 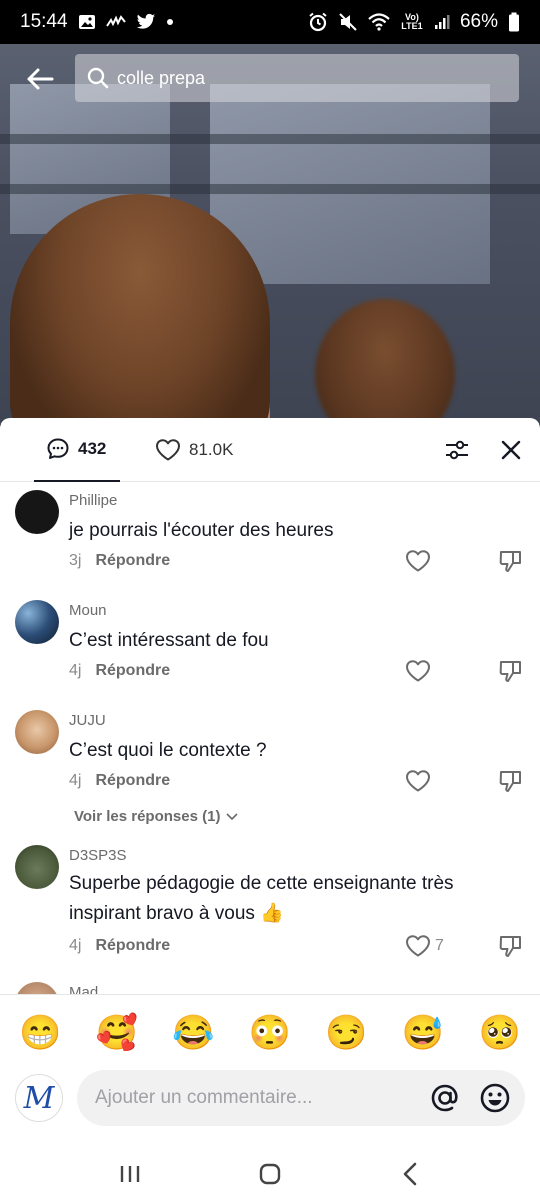 I want to click on comment-input, so click(x=245, y=1098).